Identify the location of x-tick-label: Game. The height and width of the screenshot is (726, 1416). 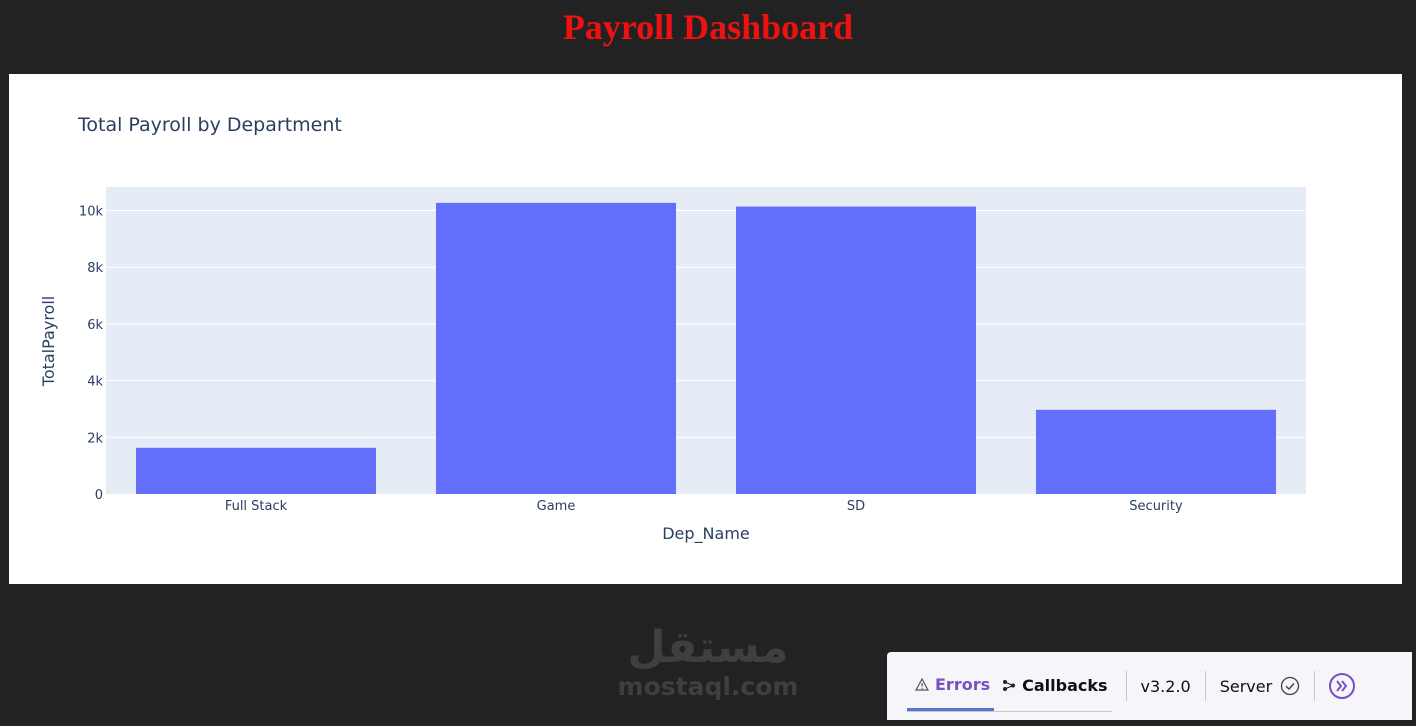
(556, 506).